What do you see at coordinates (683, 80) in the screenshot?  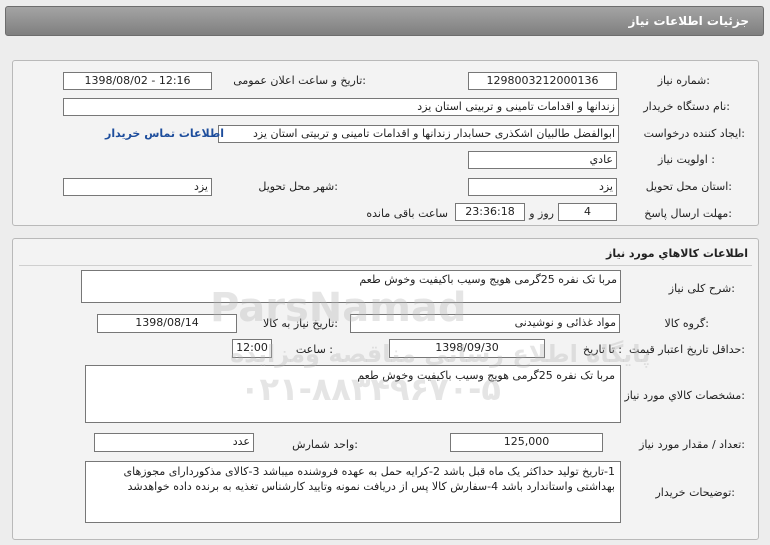 I see `need-number-label: شماره نياز:` at bounding box center [683, 80].